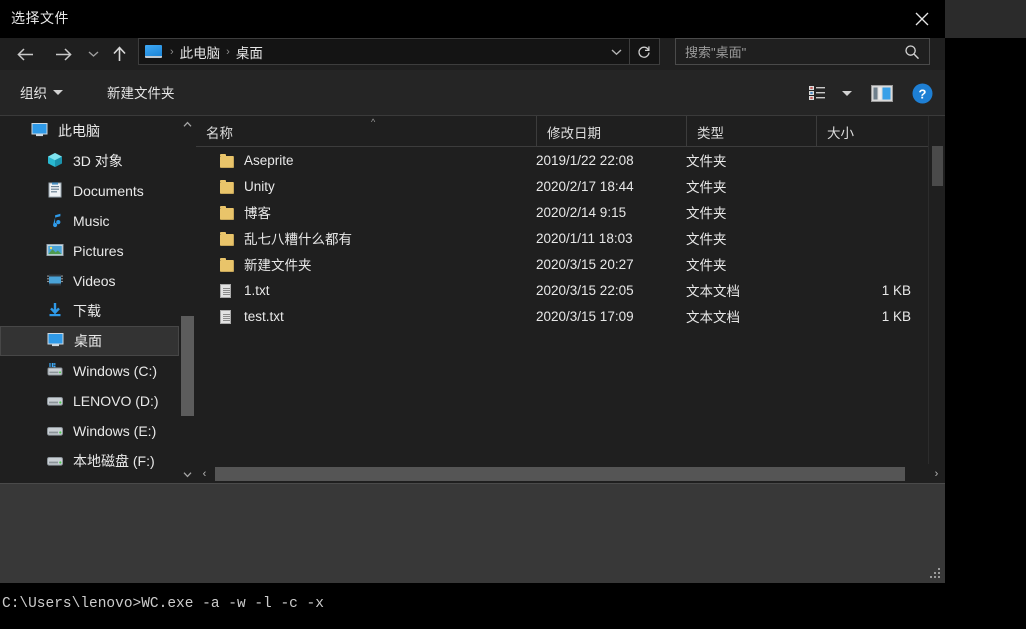 The width and height of the screenshot is (1026, 629). Describe the element at coordinates (63, 54) in the screenshot. I see `forward-button` at that location.